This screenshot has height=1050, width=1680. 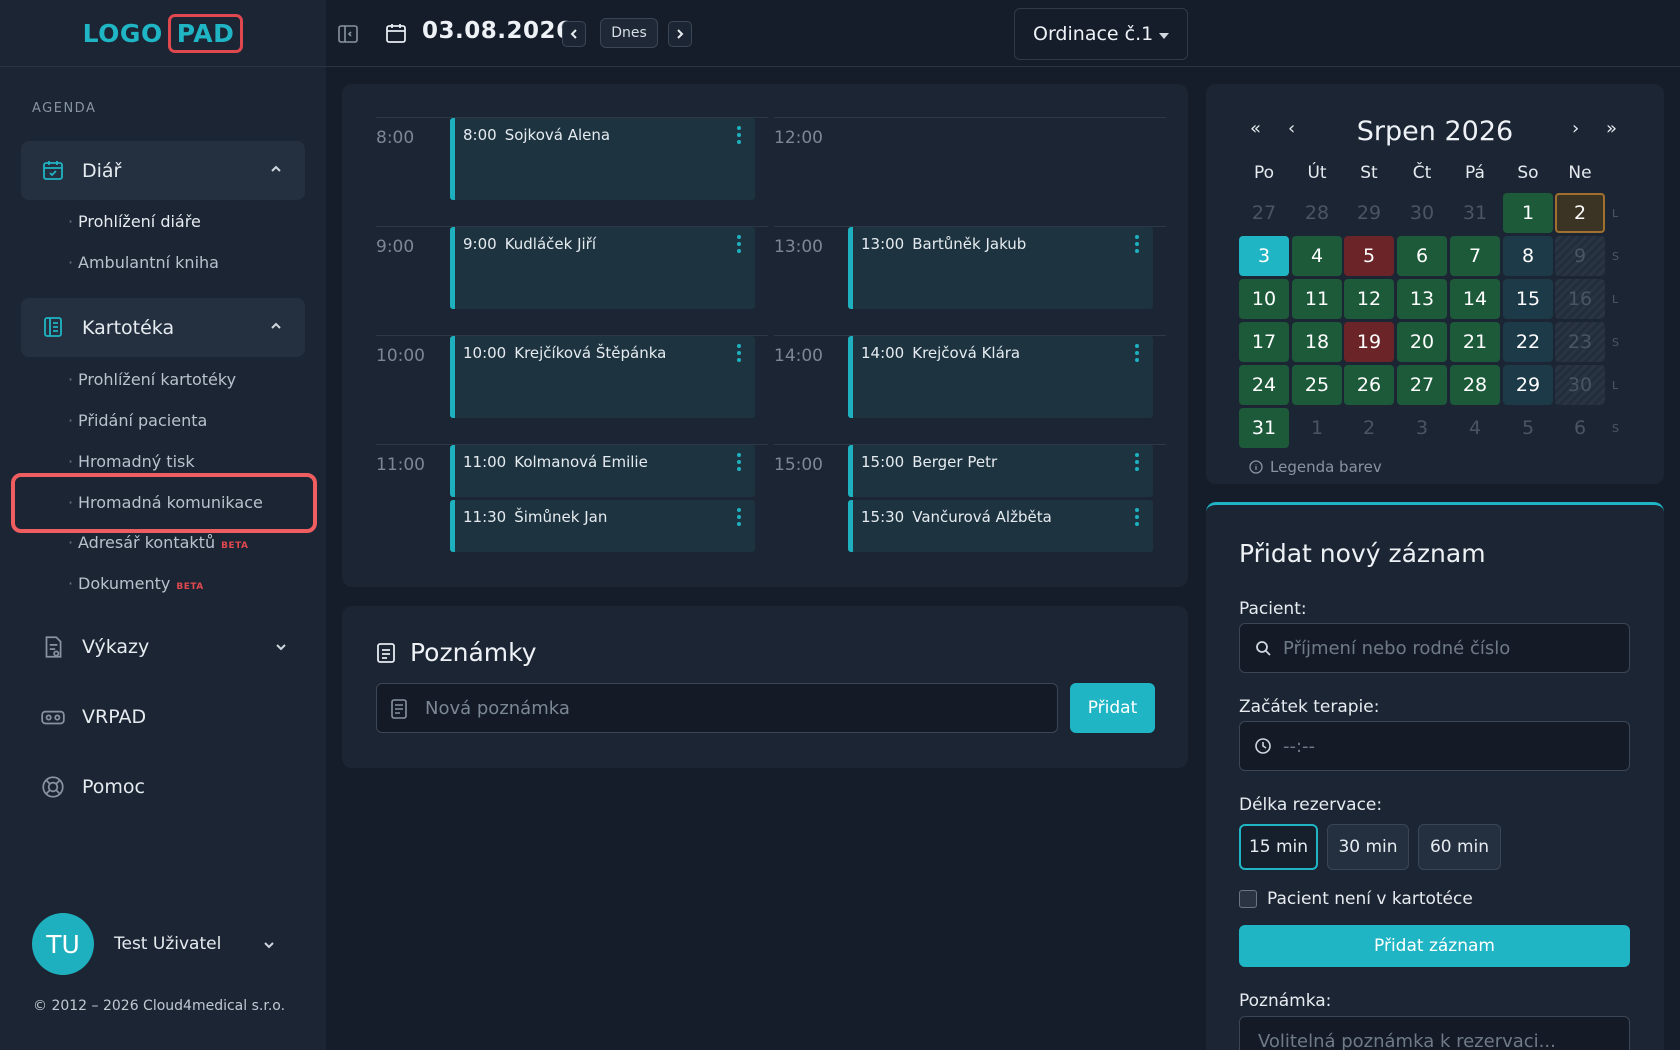 I want to click on appointment-card: 8:00 Sojková Alena, so click(x=602, y=159).